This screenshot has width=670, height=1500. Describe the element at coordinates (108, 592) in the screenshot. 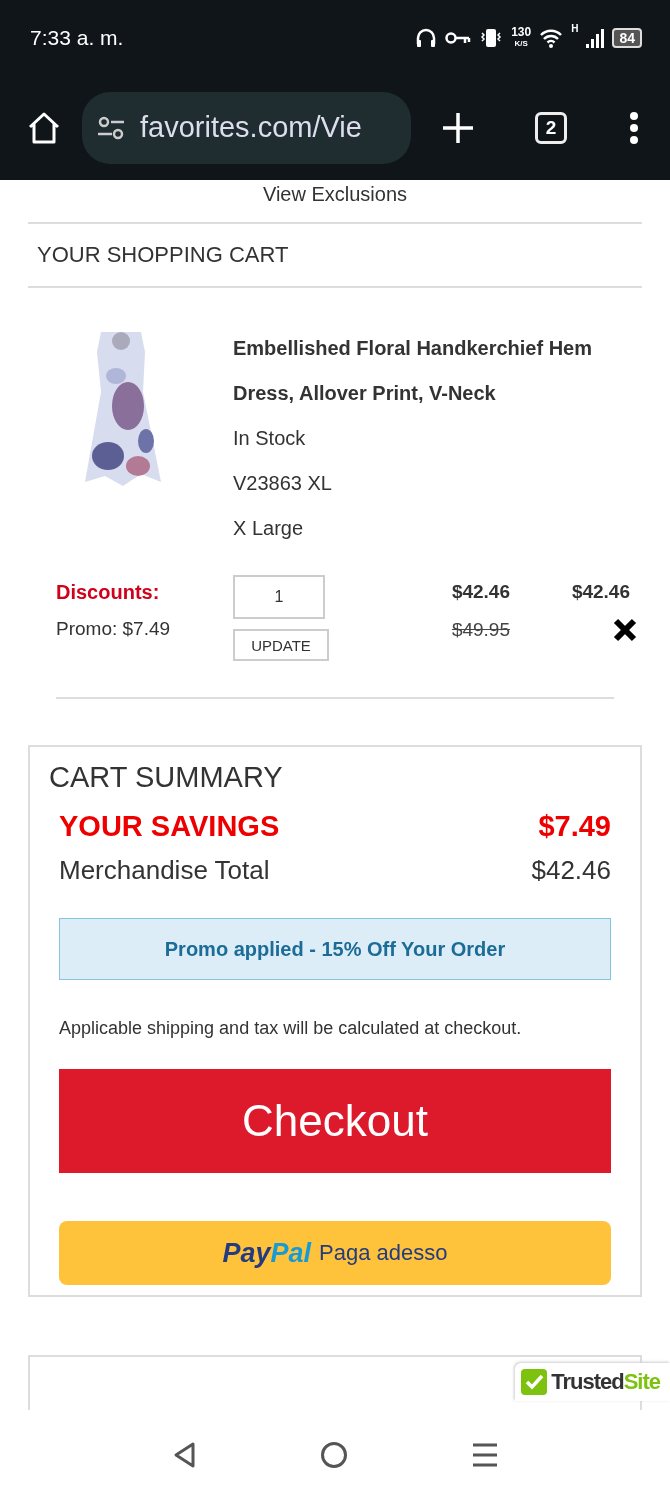

I see `discounts-label: Discounts:` at that location.